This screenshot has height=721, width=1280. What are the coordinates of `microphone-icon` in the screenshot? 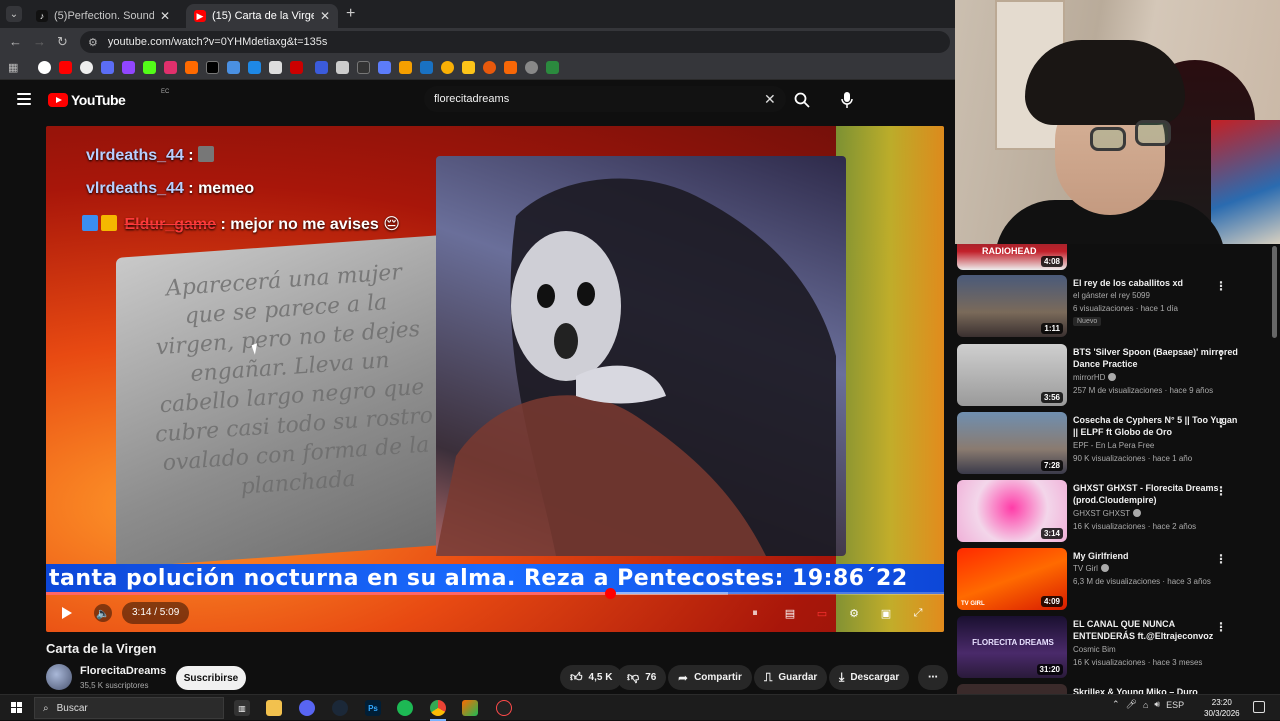 It's located at (847, 100).